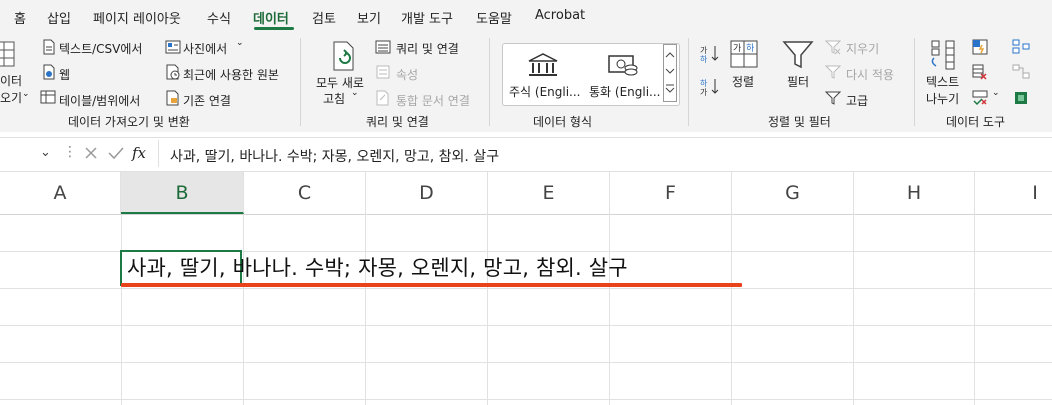 This screenshot has height=405, width=1052. What do you see at coordinates (942, 81) in the screenshot?
I see `text-to-columns-label-1: 텍스트` at bounding box center [942, 81].